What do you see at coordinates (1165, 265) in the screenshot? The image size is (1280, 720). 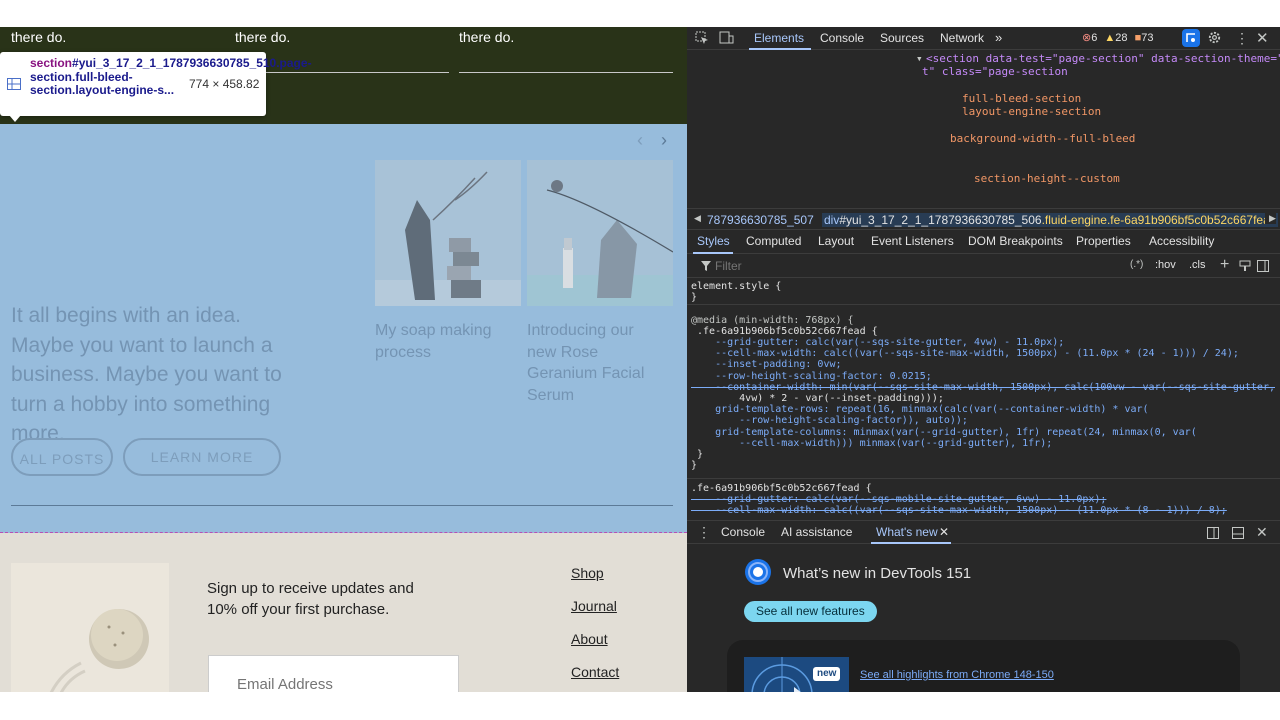 I see `hover-state-toggle: :hov` at bounding box center [1165, 265].